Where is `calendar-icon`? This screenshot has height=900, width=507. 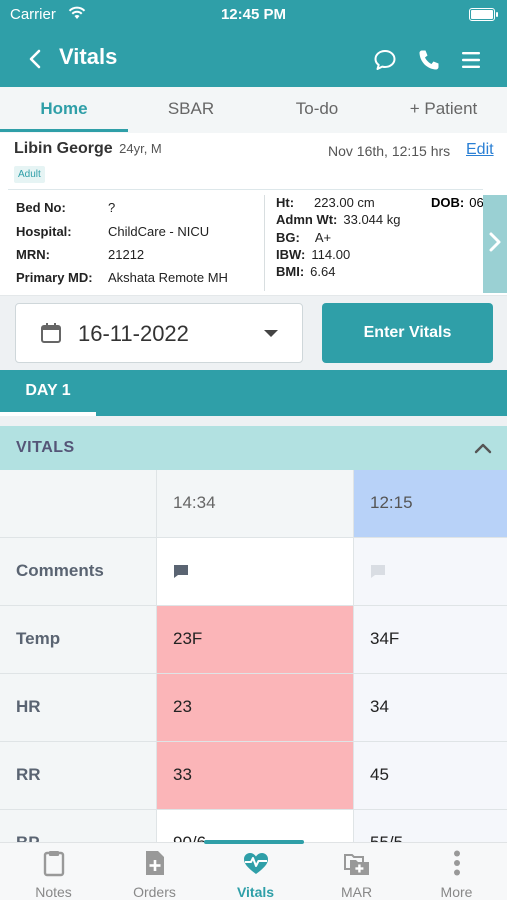
calendar-icon is located at coordinates (51, 333).